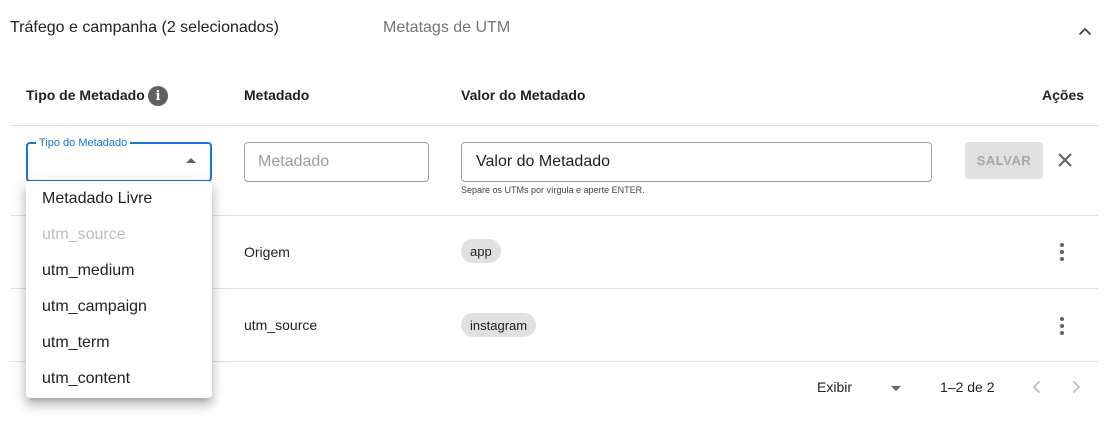 This screenshot has height=423, width=1113. Describe the element at coordinates (83, 143) in the screenshot. I see `tipo-metadado-label: Tipo do Metadado` at that location.